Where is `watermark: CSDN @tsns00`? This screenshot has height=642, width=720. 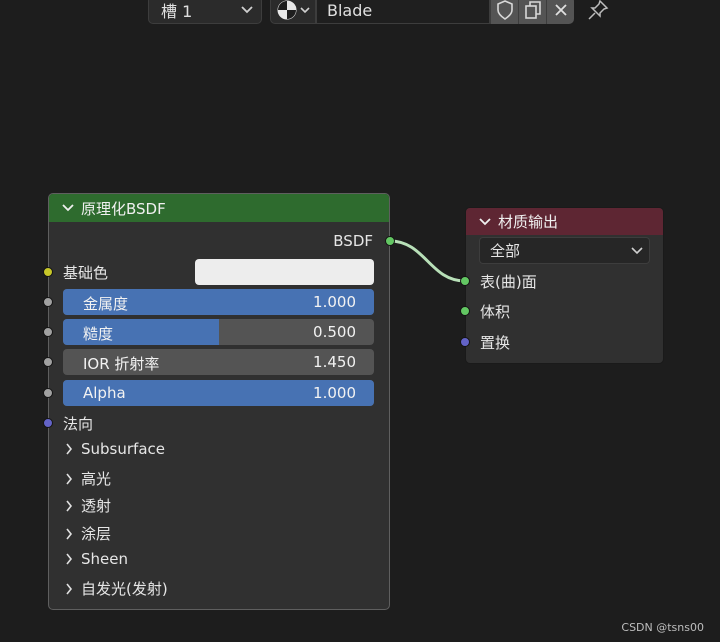
watermark: CSDN @tsns00 is located at coordinates (662, 627).